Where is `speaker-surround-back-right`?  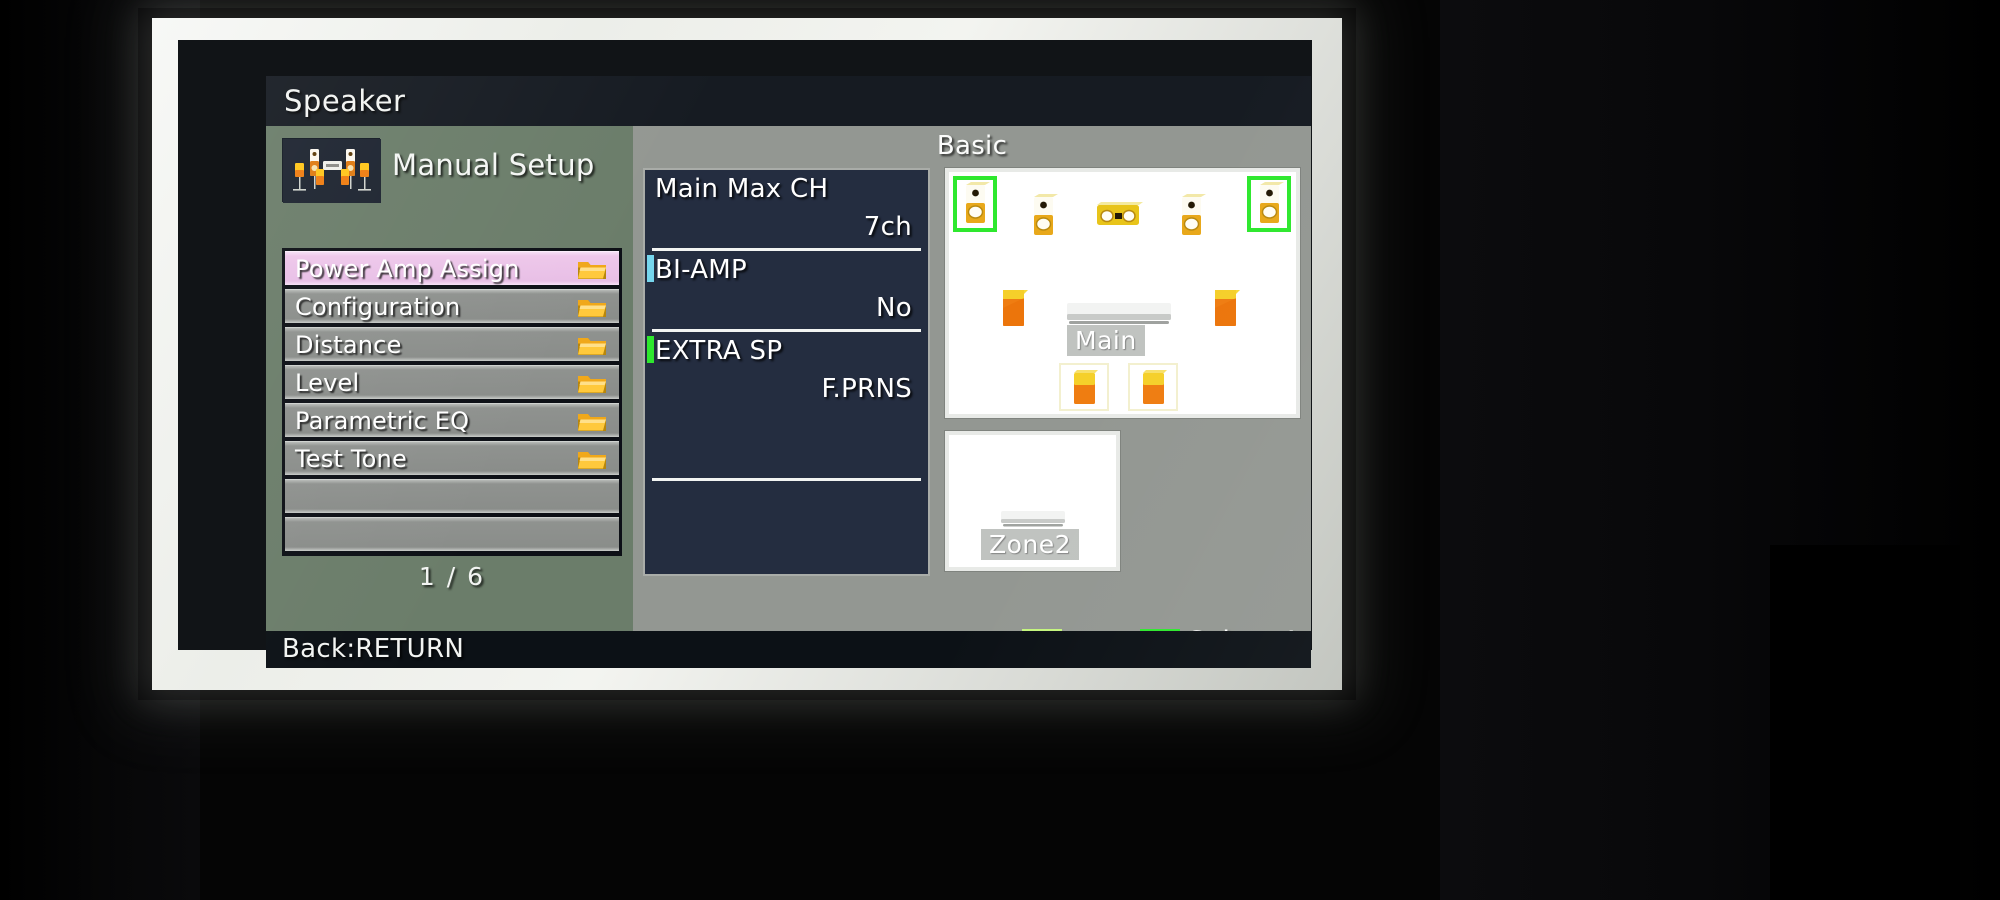
speaker-surround-back-right is located at coordinates (1153, 387).